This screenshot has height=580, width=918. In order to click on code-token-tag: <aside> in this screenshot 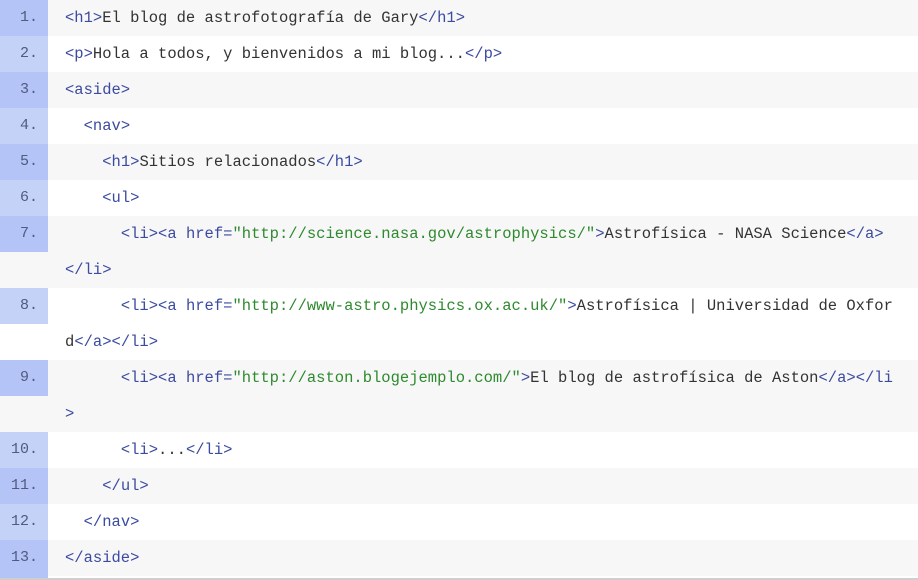, I will do `click(98, 90)`.